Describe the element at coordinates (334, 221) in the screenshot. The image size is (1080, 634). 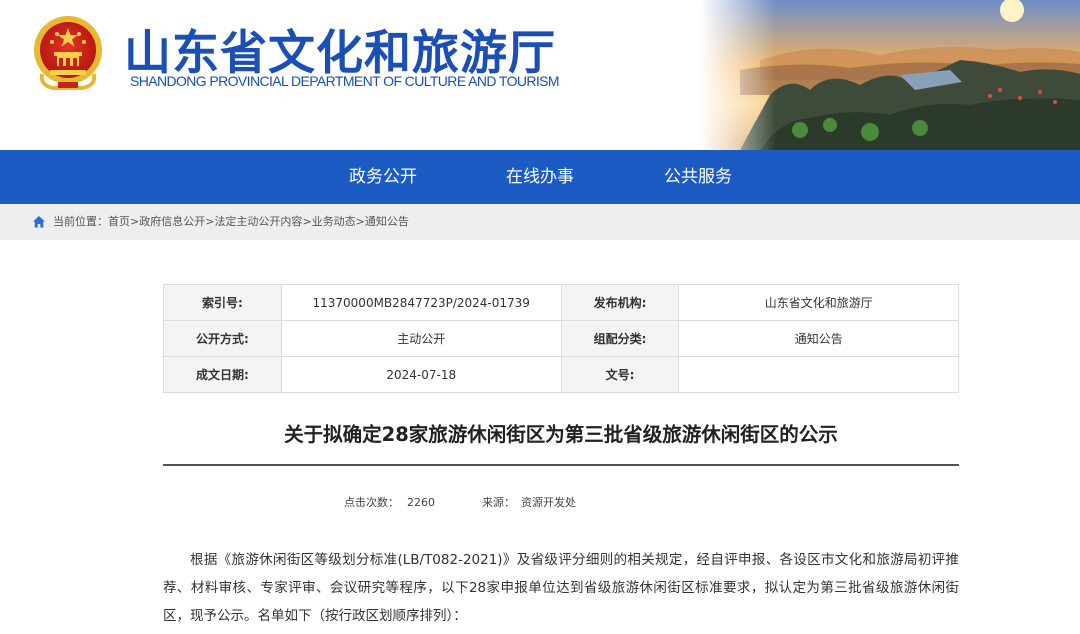
I see `breadcrumb-business-news-link: 业务动态` at that location.